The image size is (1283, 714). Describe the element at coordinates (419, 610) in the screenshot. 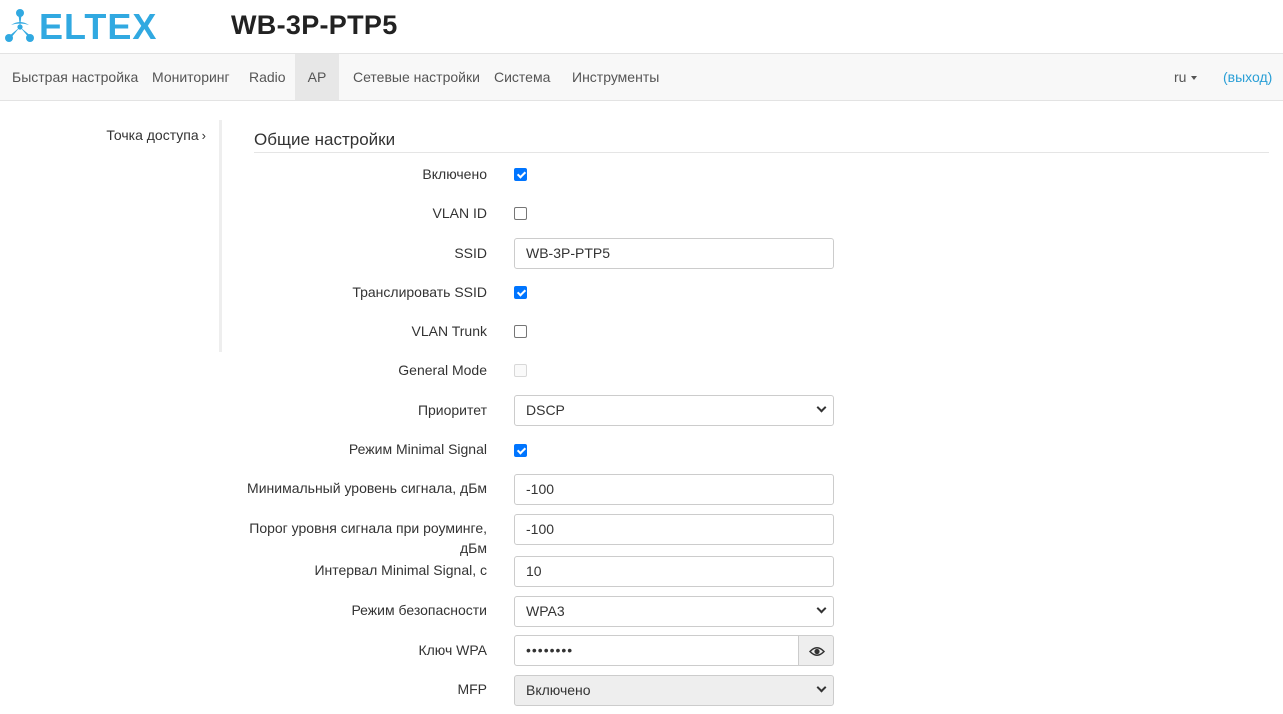

I see `security-mode-label: Режим безопасности` at that location.